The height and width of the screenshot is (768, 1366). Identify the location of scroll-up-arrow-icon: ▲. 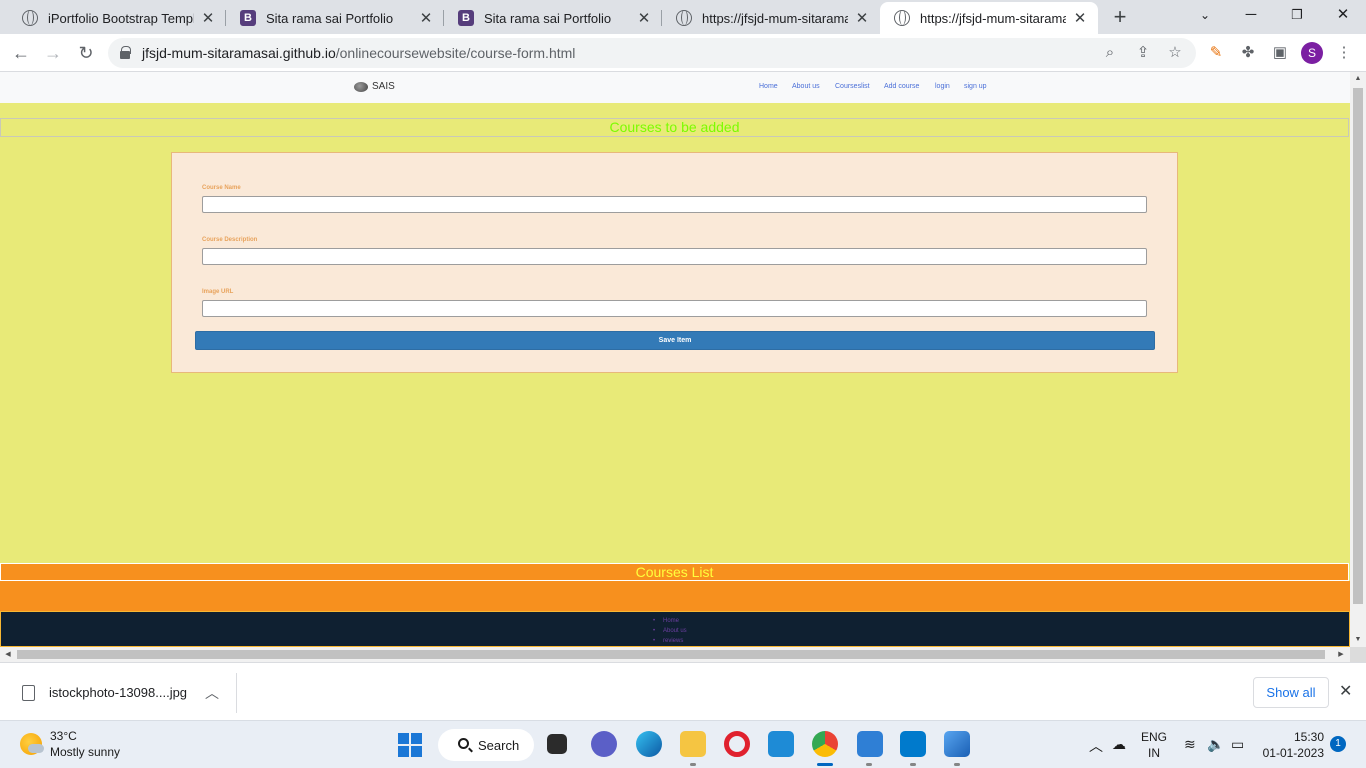
(1358, 79).